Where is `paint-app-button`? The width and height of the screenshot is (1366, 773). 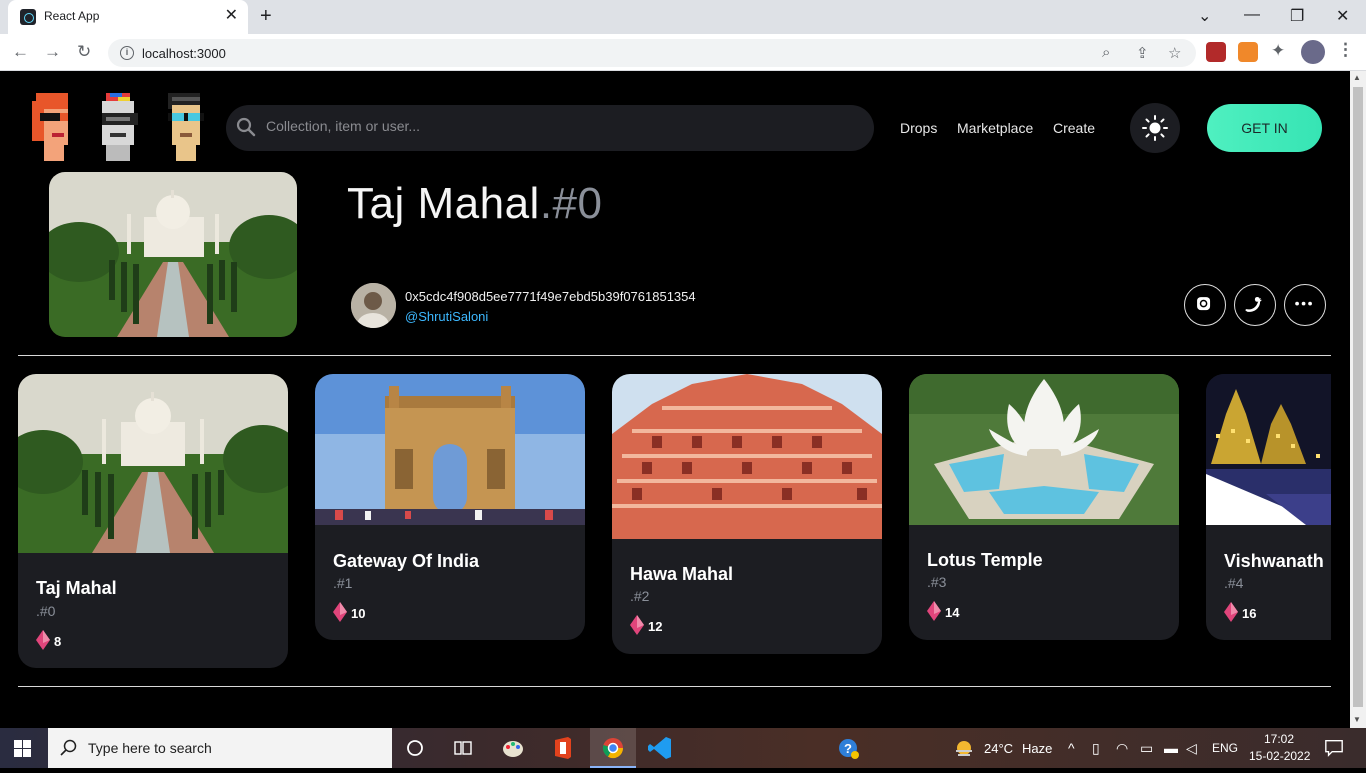
paint-app-button is located at coordinates (513, 748).